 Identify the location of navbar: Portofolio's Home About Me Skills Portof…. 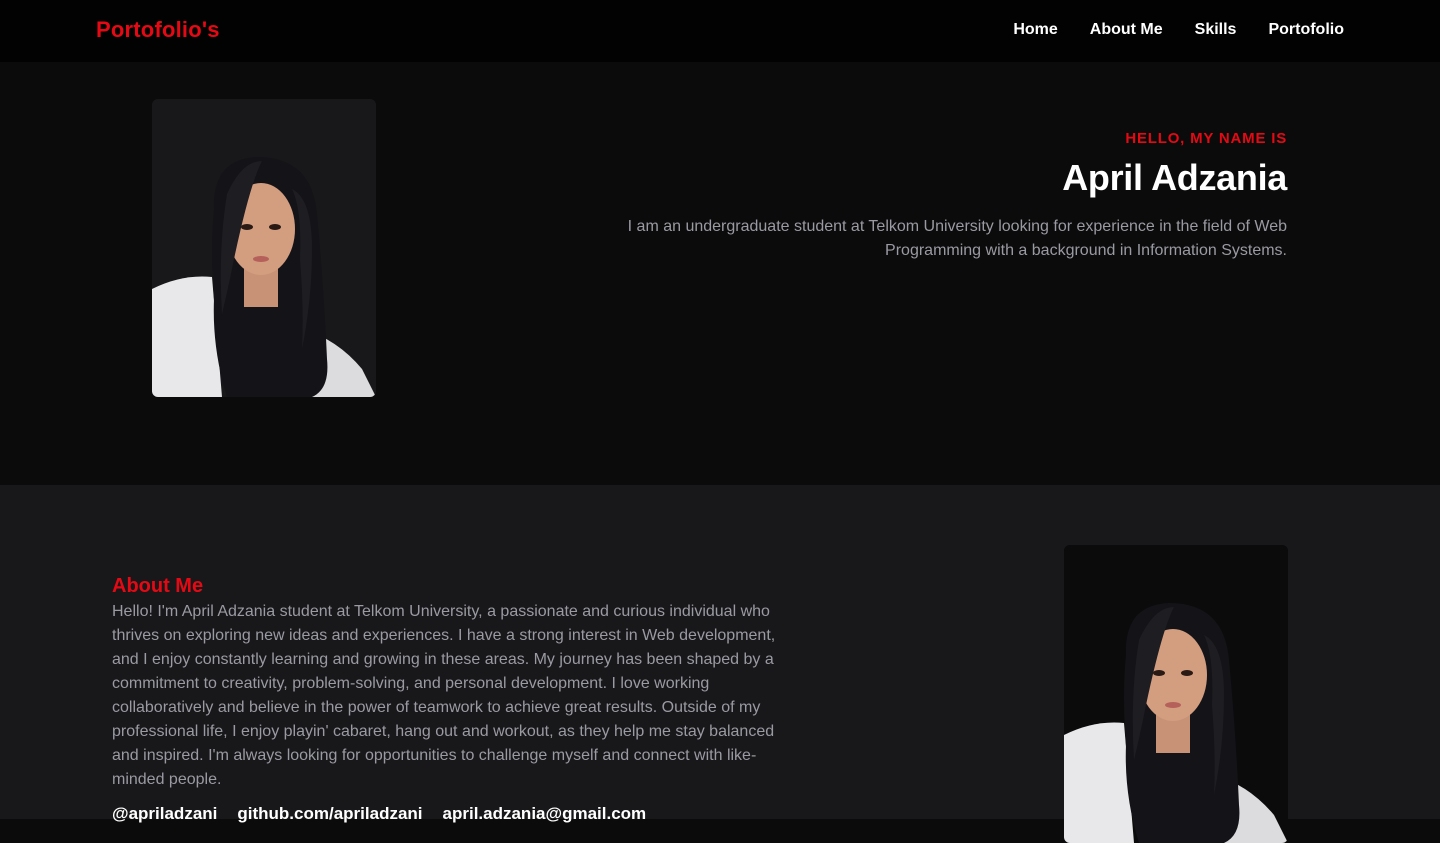
(720, 31).